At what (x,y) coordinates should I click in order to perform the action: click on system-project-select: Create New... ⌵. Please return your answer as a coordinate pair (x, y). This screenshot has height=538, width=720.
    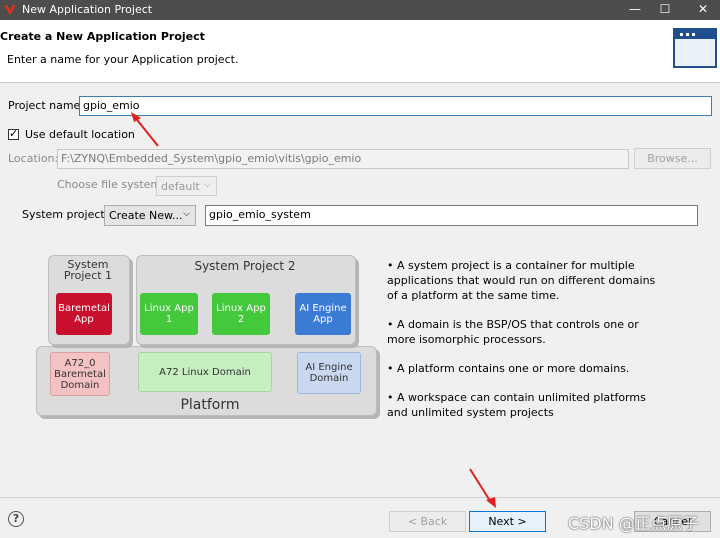
    Looking at the image, I should click on (150, 215).